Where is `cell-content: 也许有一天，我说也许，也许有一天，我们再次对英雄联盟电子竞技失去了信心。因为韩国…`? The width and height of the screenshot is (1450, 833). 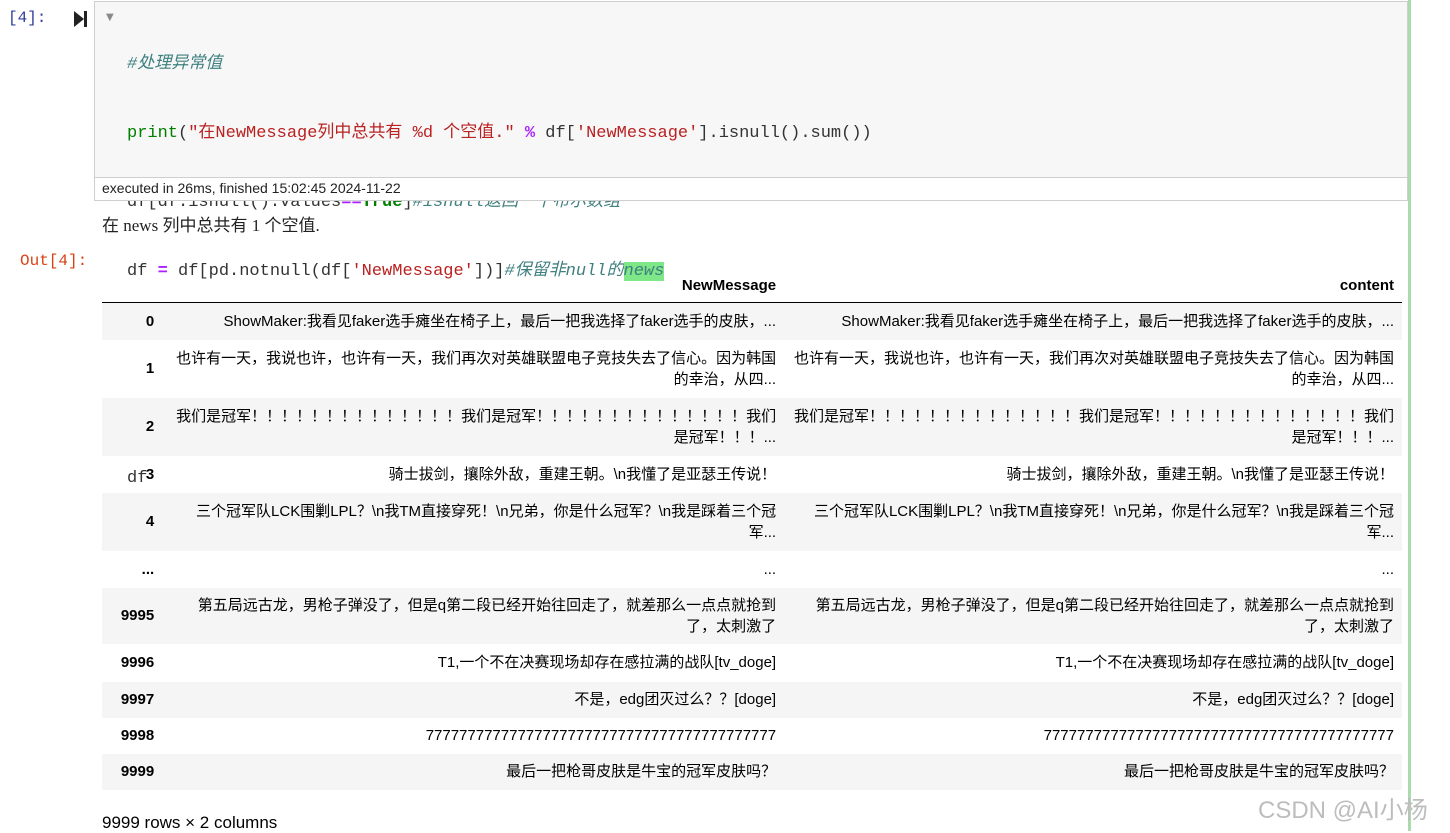 cell-content: 也许有一天，我说也许，也许有一天，我们再次对英雄联盟电子竞技失去了信心。因为韩国… is located at coordinates (1093, 368).